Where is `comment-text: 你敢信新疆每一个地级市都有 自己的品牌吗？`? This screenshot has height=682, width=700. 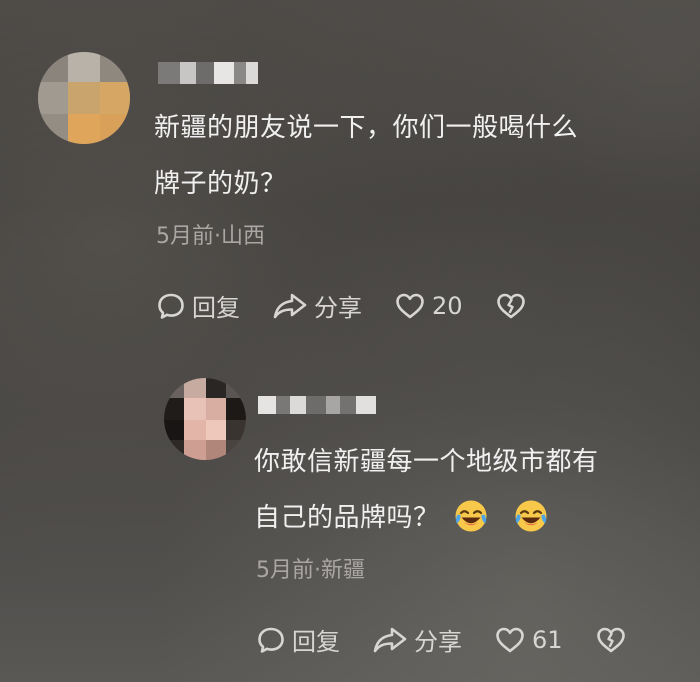 comment-text: 你敢信新疆每一个地级市都有 自己的品牌吗？ is located at coordinates (469, 490).